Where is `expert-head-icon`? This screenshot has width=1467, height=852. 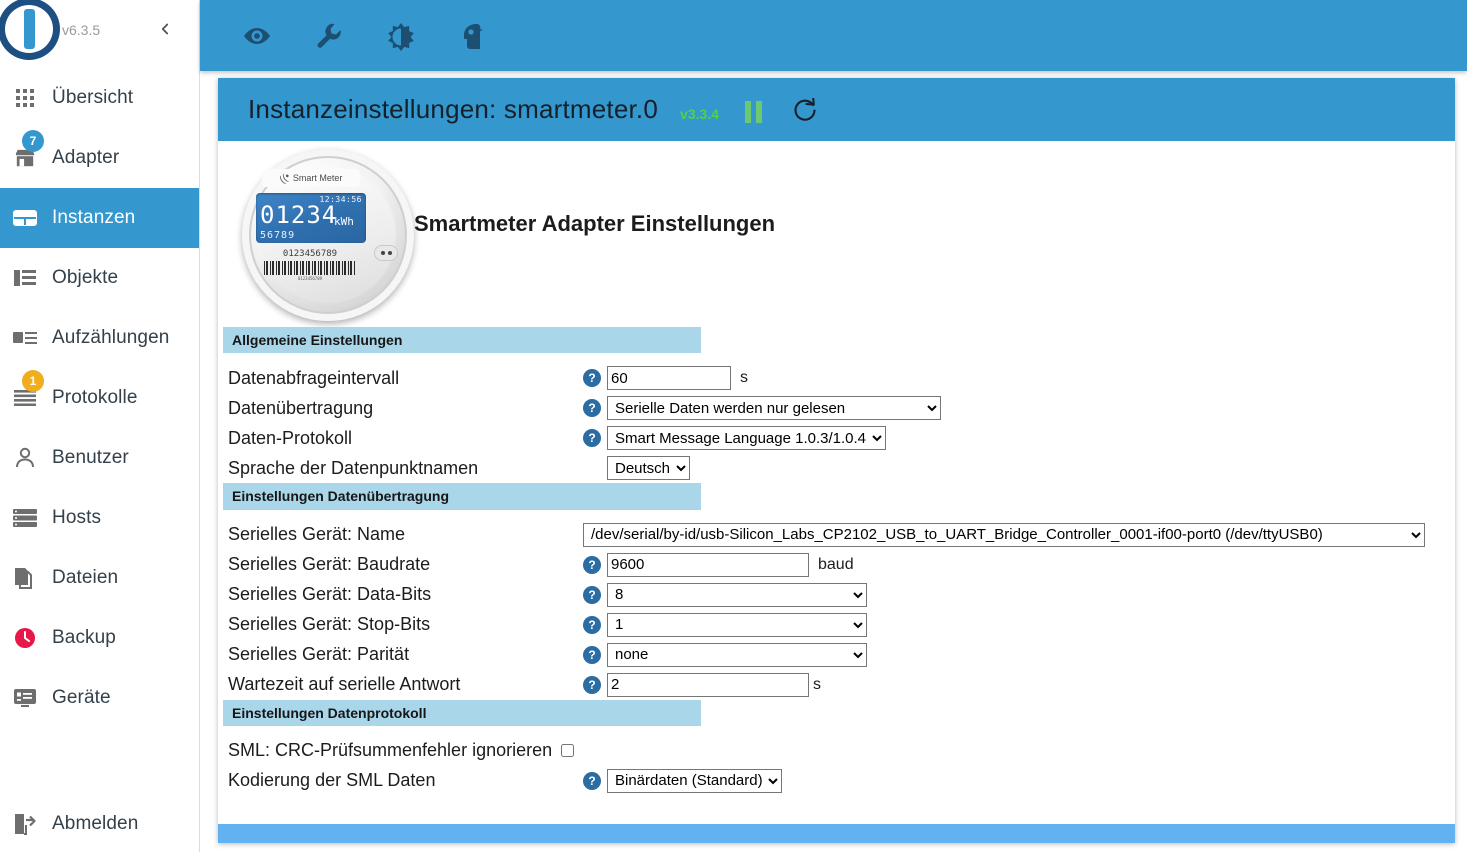 expert-head-icon is located at coordinates (473, 36).